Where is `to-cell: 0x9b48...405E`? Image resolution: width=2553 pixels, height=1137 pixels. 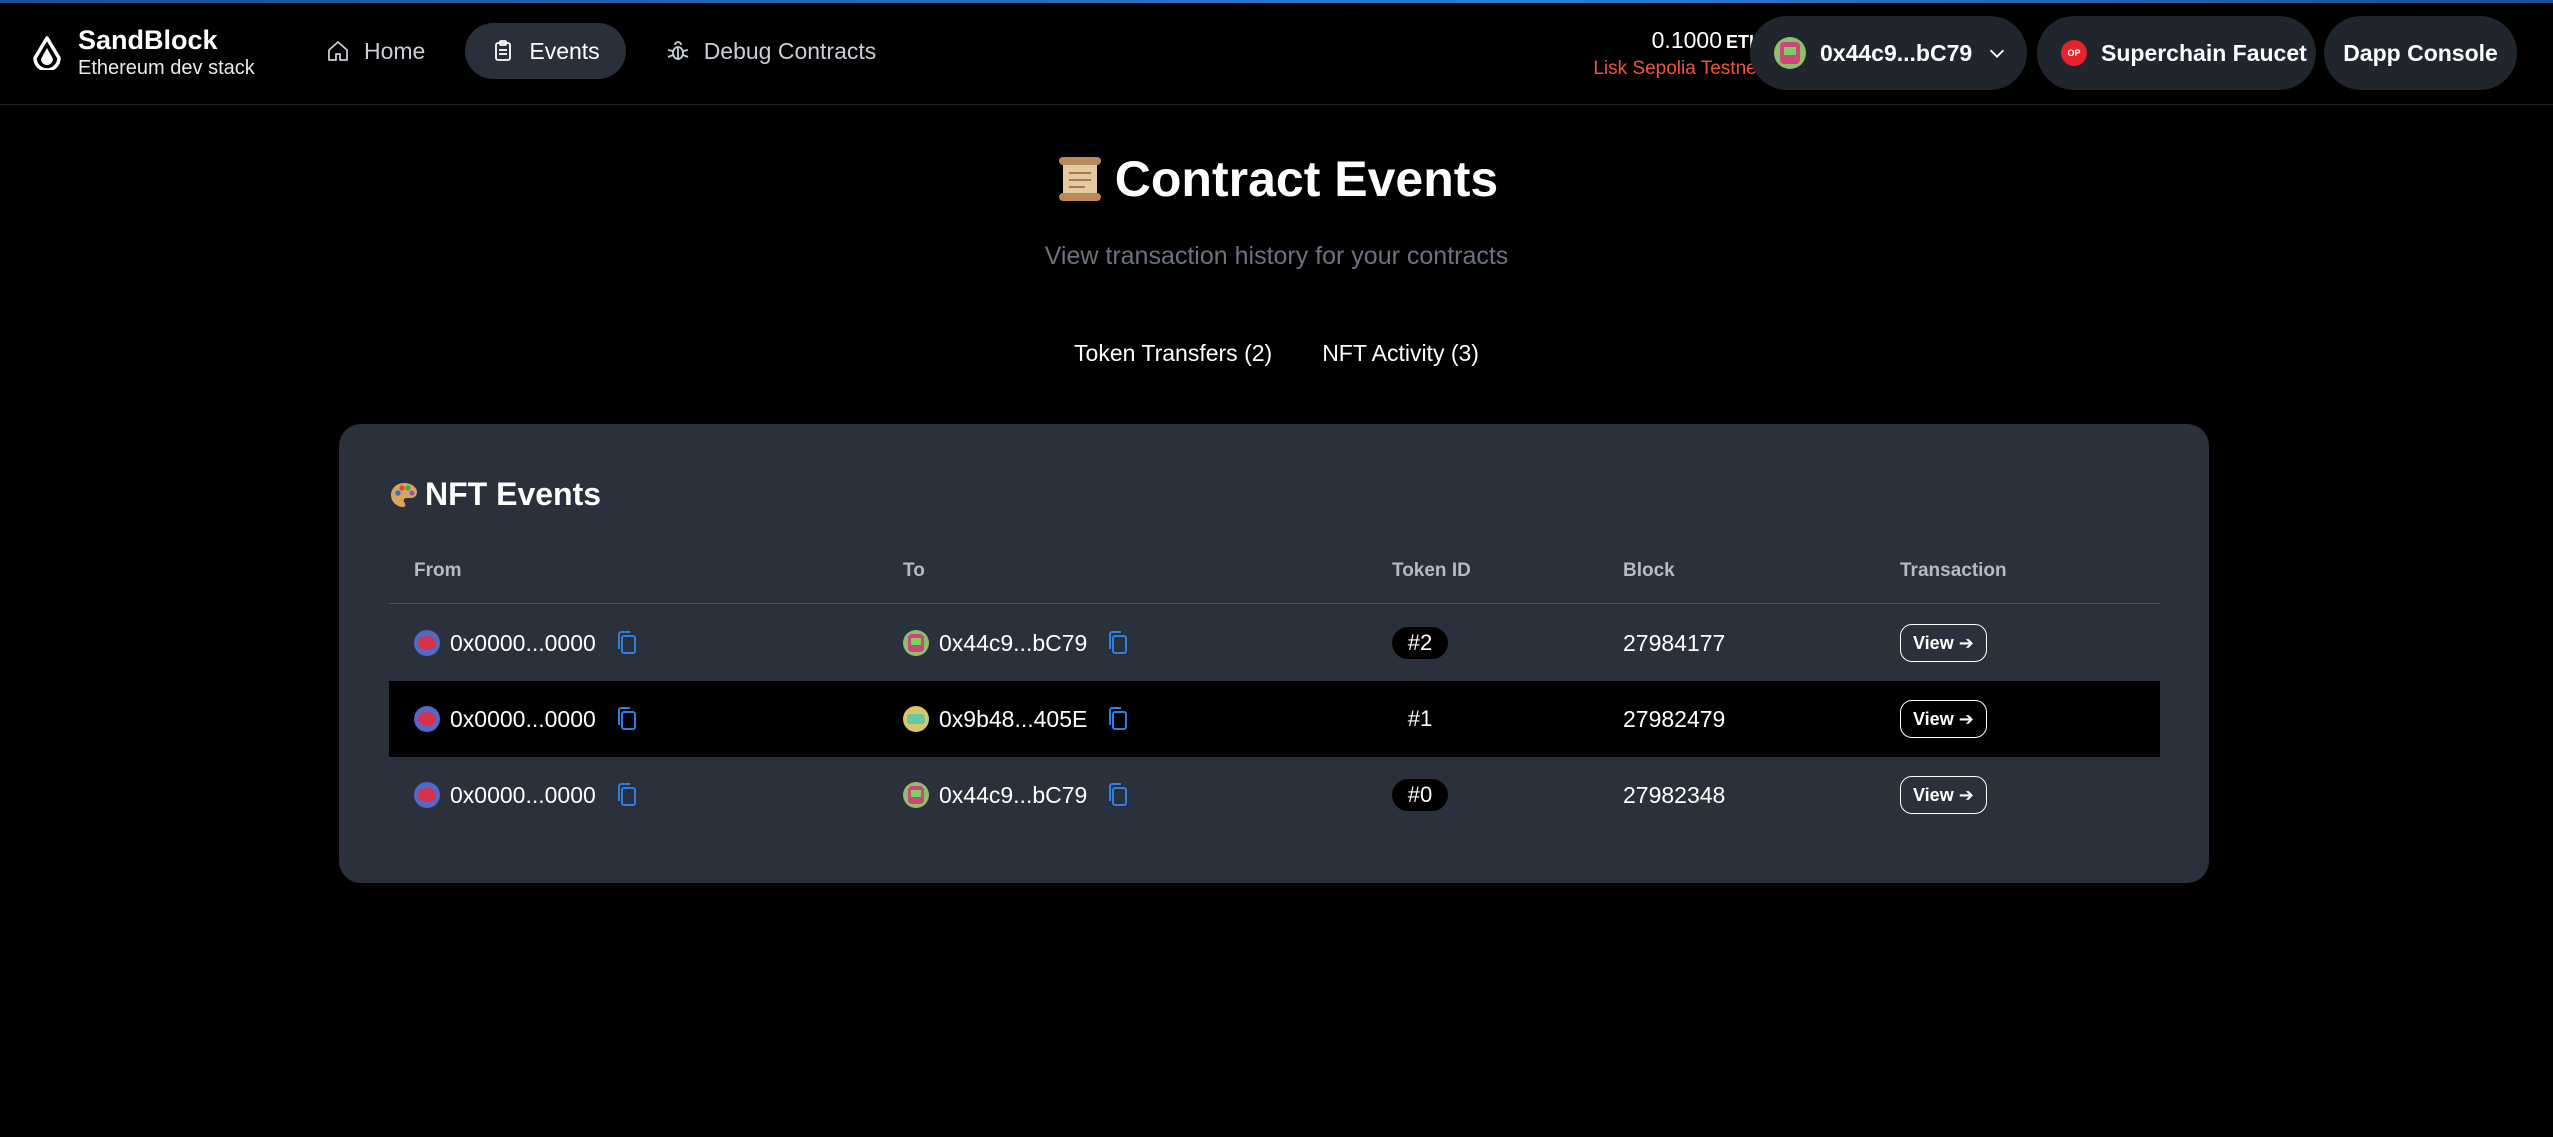 to-cell: 0x9b48...405E is located at coordinates (1017, 719).